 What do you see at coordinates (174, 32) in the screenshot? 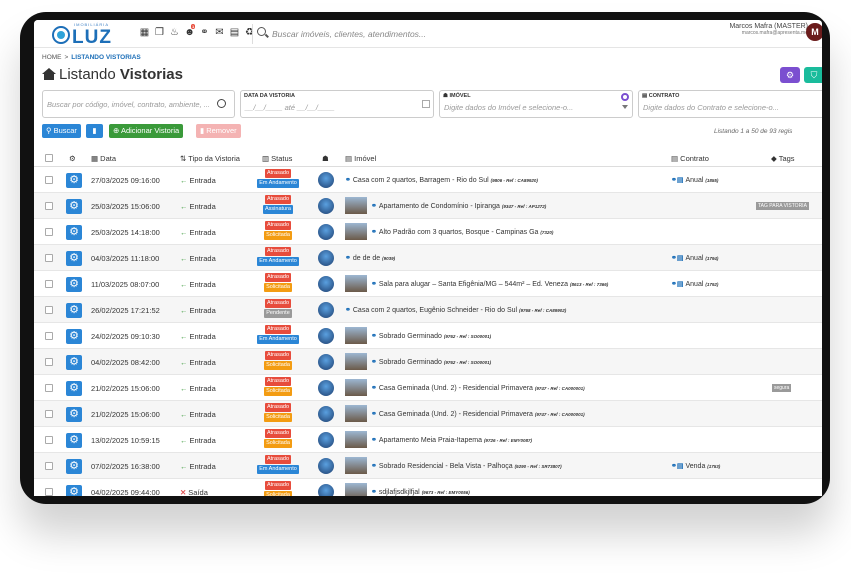
I see `bell-icon: ♨` at bounding box center [174, 32].